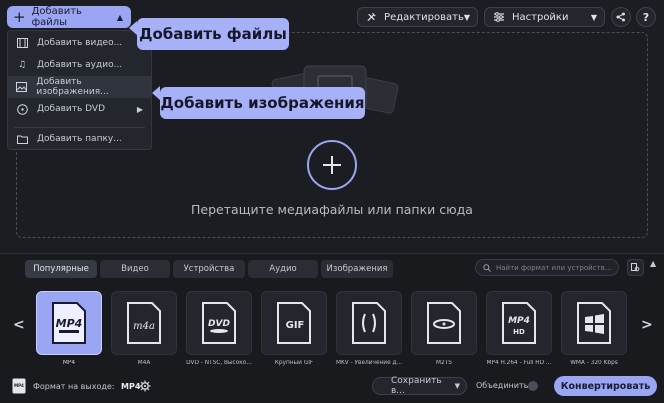 This screenshot has width=664, height=403. I want to click on format-label: M4A, so click(144, 363).